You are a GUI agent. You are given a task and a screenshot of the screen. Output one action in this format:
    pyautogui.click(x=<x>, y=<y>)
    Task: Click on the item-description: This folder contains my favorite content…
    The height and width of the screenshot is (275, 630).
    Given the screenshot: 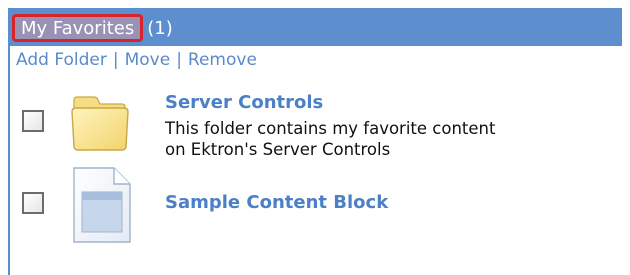 What is the action you would take?
    pyautogui.click(x=385, y=139)
    